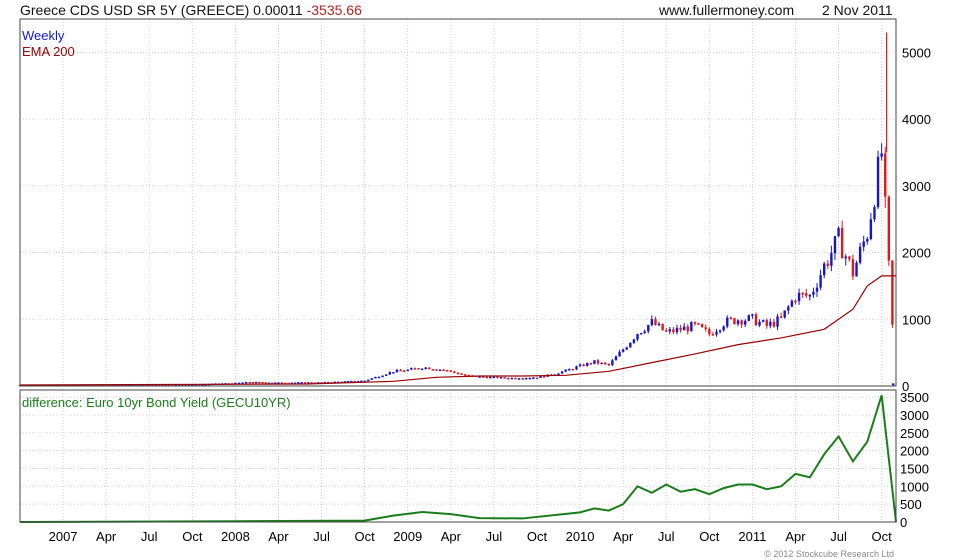 This screenshot has height=560, width=980. I want to click on y-tick-label: 1500, so click(914, 468).